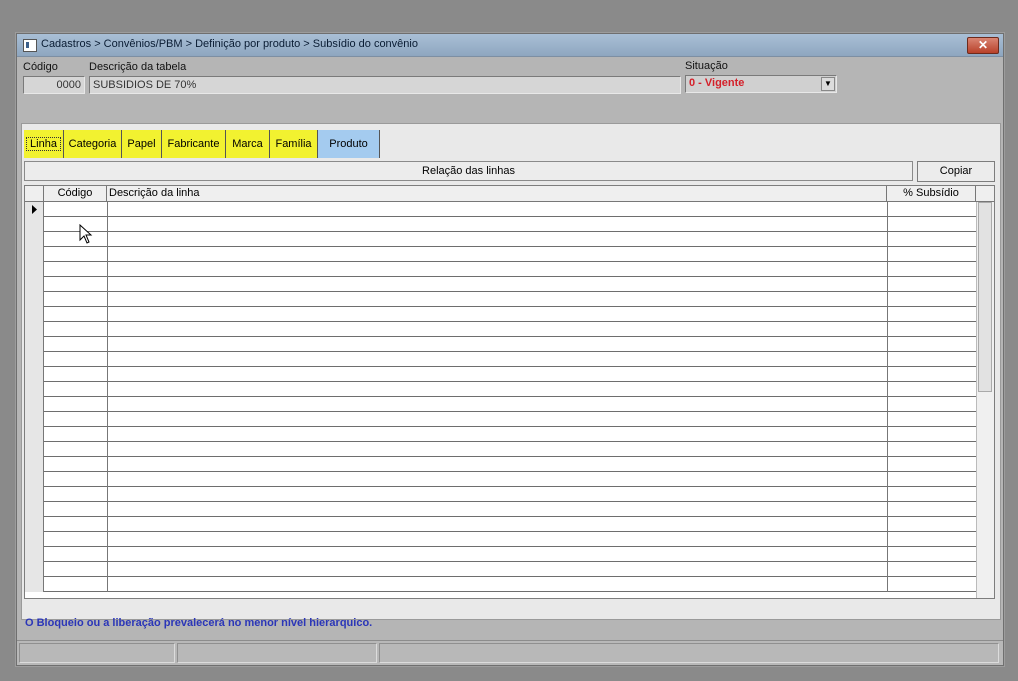 The image size is (1018, 681). What do you see at coordinates (30, 45) in the screenshot?
I see `app-icon` at bounding box center [30, 45].